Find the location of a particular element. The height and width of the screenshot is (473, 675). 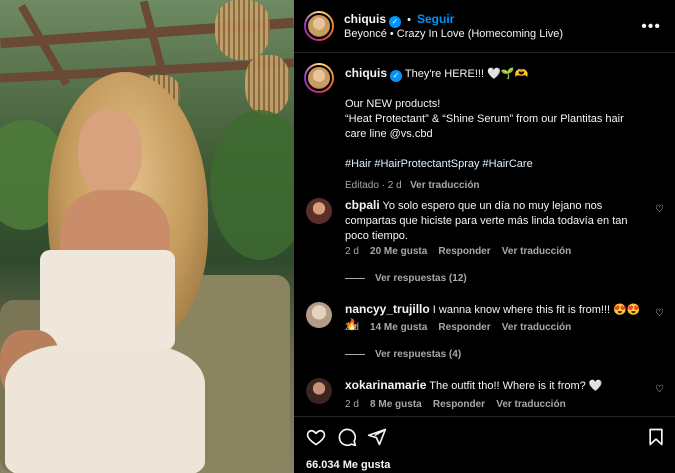

follow-button: Seguir is located at coordinates (435, 19).